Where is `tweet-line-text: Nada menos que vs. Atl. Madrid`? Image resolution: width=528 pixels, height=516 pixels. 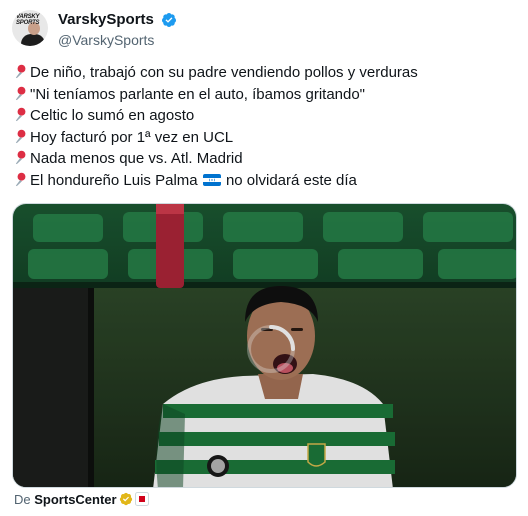
tweet-line-text: Nada menos que vs. Atl. Madrid is located at coordinates (136, 158).